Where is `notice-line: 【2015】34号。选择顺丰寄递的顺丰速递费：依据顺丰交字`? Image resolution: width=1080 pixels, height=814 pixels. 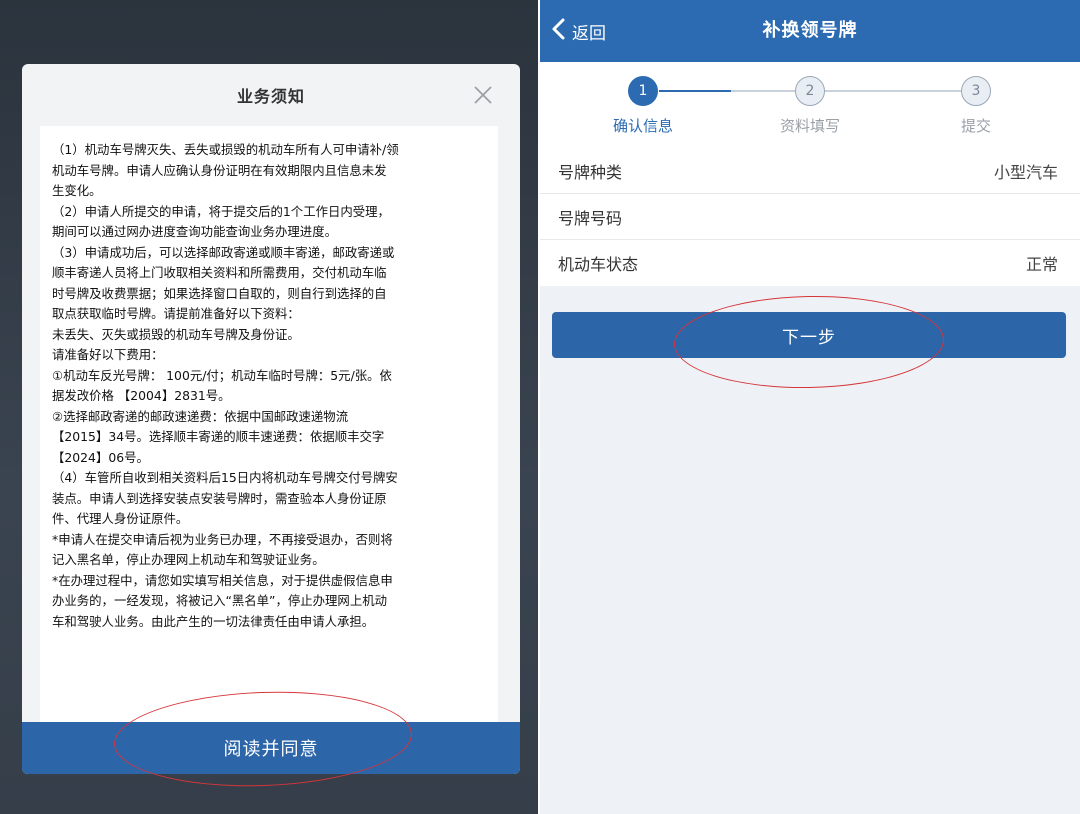 notice-line: 【2015】34号。选择顺丰寄递的顺丰速递费：依据顺丰交字 is located at coordinates (218, 436).